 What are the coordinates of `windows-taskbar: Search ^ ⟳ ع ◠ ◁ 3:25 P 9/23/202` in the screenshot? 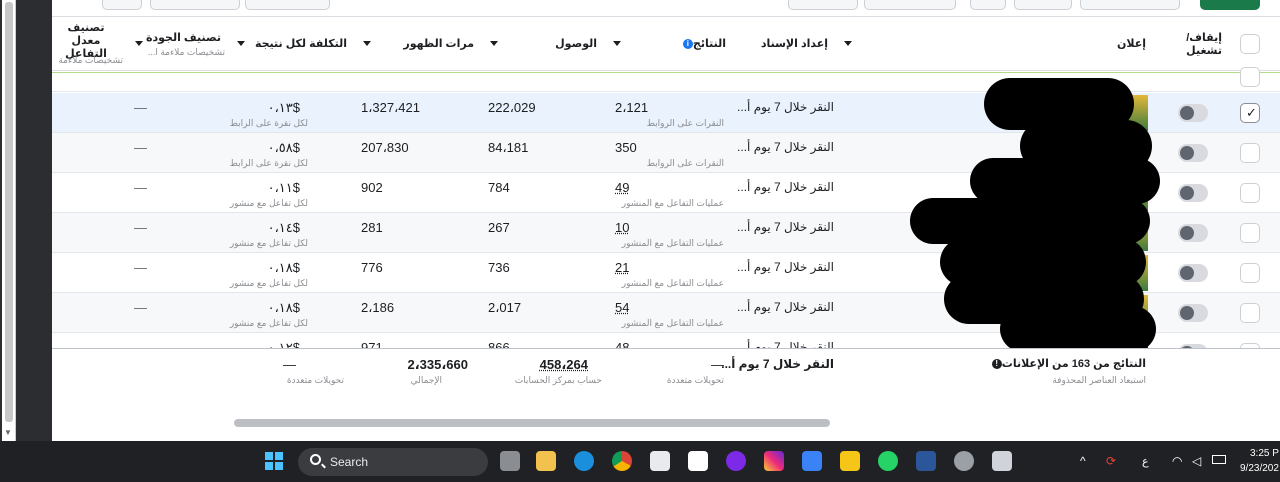 It's located at (640, 461).